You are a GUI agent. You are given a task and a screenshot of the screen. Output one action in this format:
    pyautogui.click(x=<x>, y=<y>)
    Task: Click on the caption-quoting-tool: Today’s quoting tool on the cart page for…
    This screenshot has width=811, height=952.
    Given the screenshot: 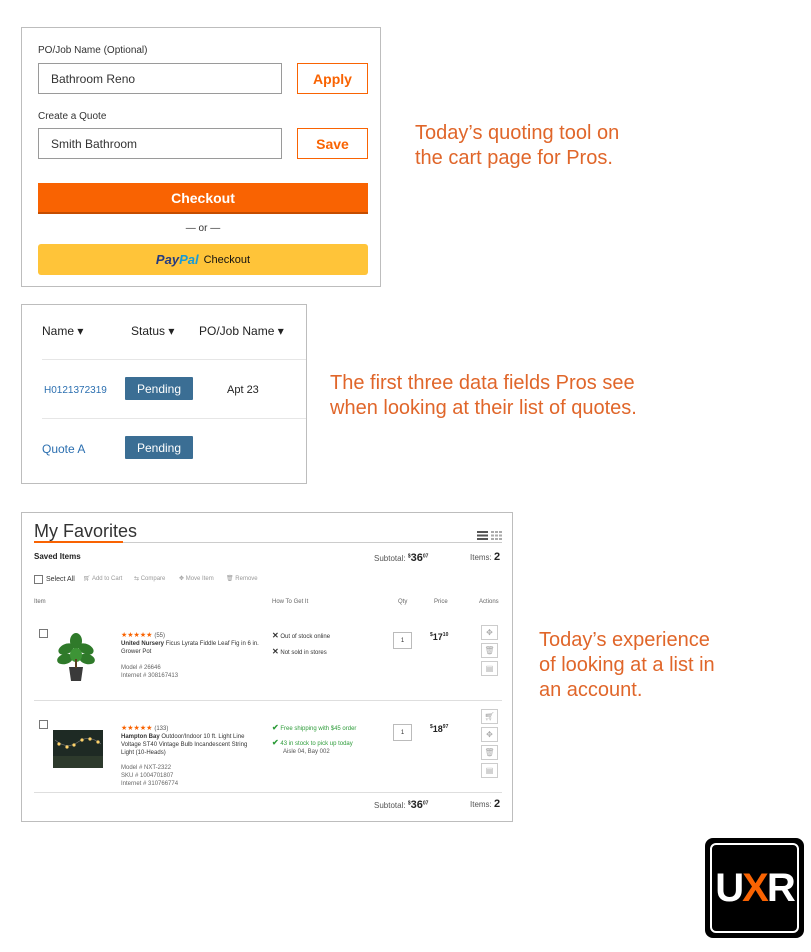 What is the action you would take?
    pyautogui.click(x=517, y=145)
    